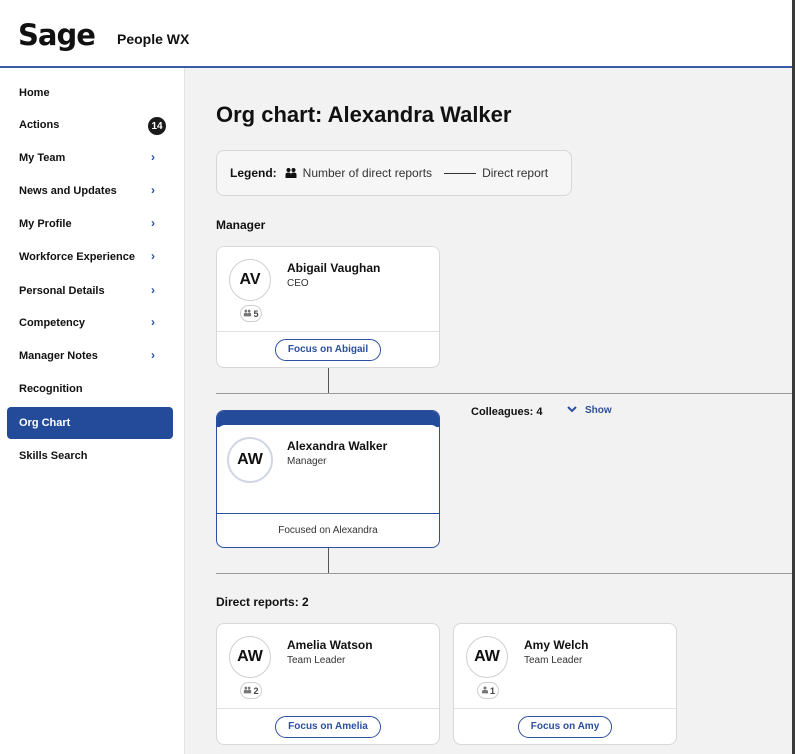 The height and width of the screenshot is (754, 795). What do you see at coordinates (45, 423) in the screenshot?
I see `sidebar-item-label: Org Chart` at bounding box center [45, 423].